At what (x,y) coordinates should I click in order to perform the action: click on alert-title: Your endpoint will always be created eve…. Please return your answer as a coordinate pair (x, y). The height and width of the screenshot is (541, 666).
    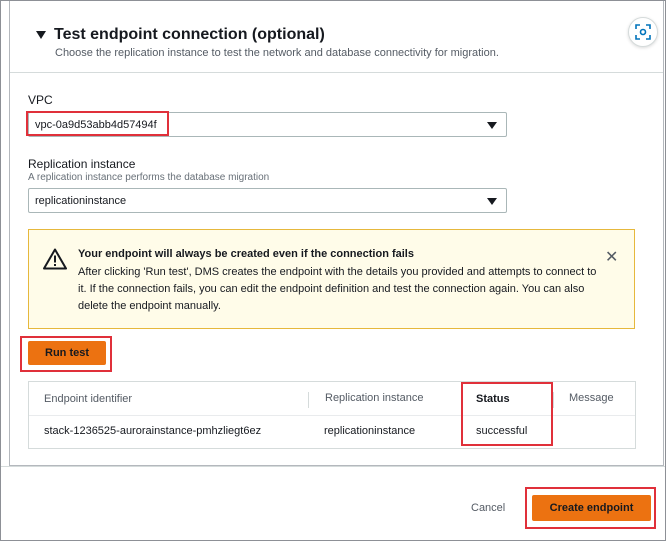
    Looking at the image, I should click on (246, 254).